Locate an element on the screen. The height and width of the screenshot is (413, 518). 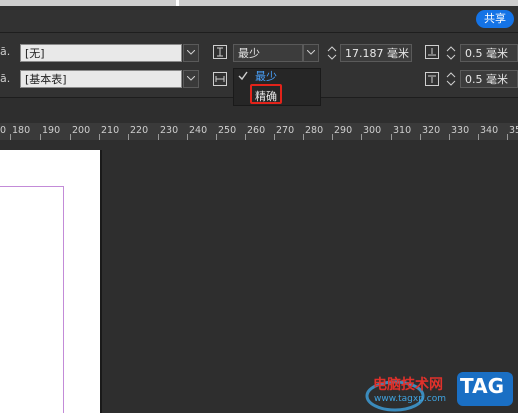
ruler-label: 180 is located at coordinates (21, 130).